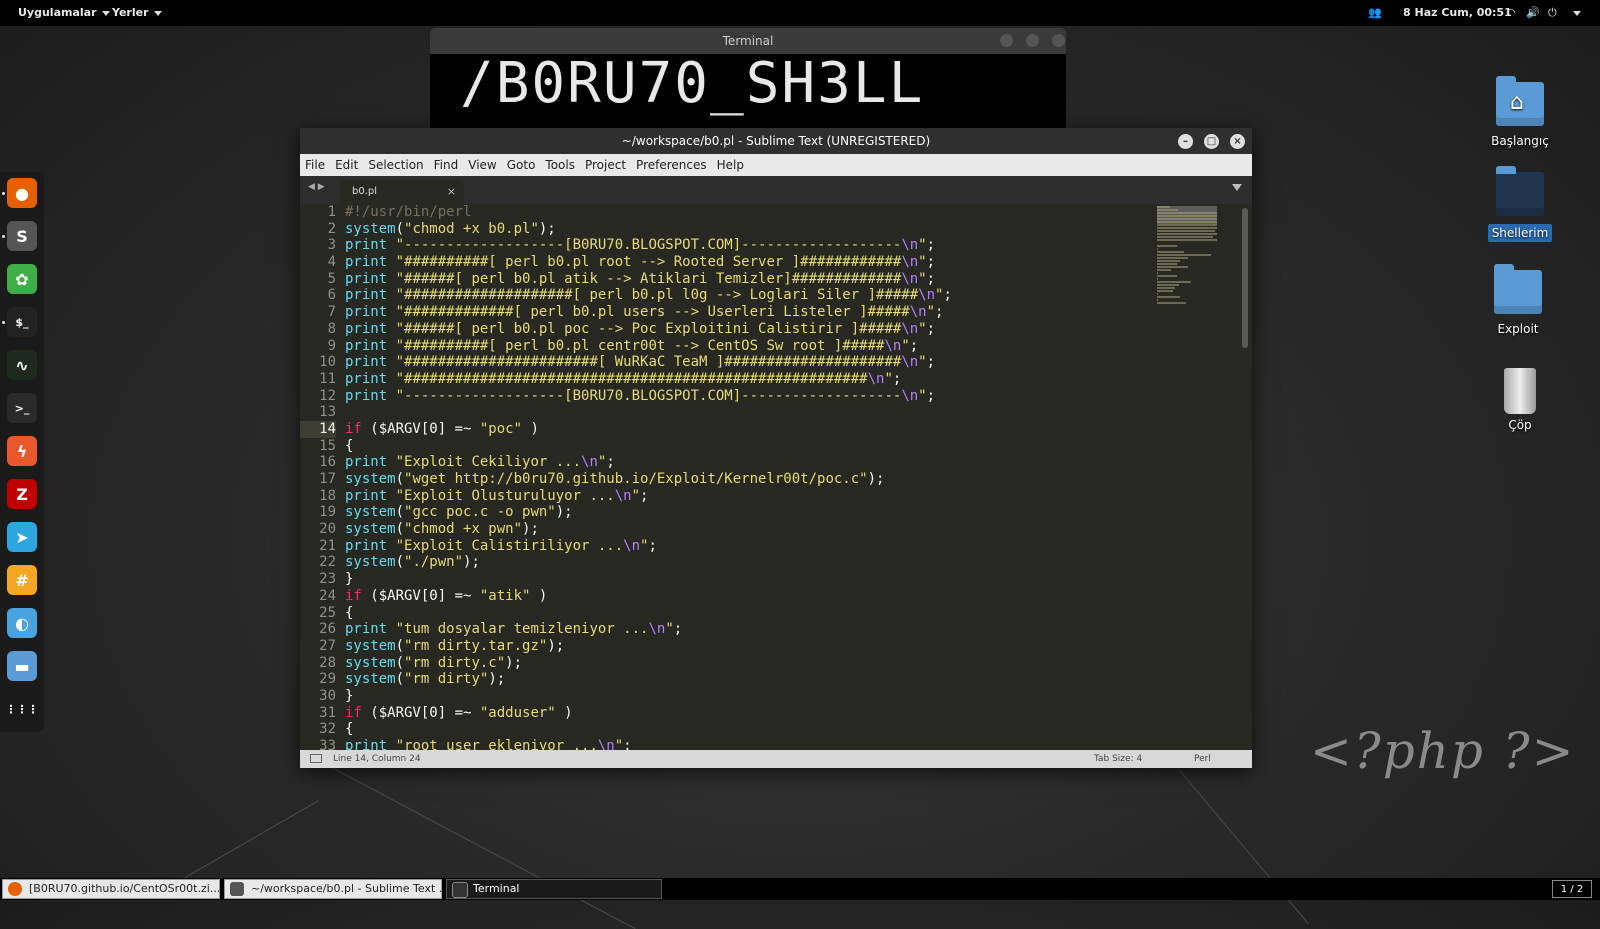 The width and height of the screenshot is (1600, 929). I want to click on terminal-window: Terminal /B0RU70_SH3LL, so click(748, 80).